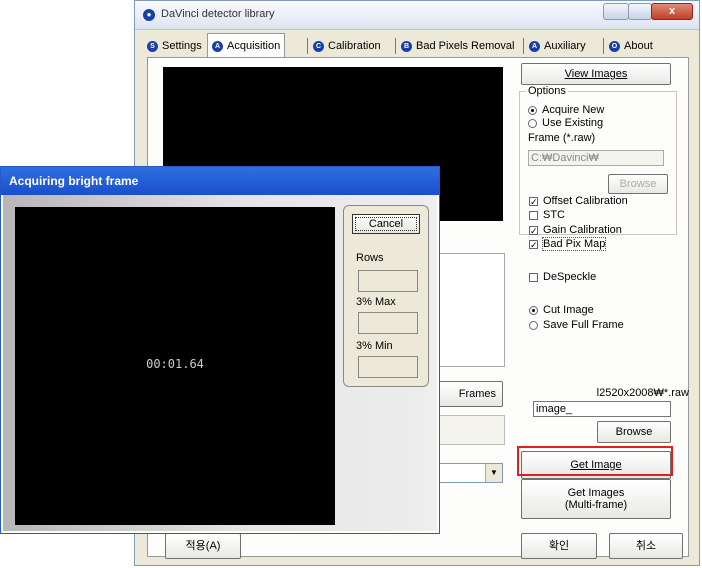 The width and height of the screenshot is (702, 568). What do you see at coordinates (469, 473) in the screenshot?
I see `mode-select: ▼` at bounding box center [469, 473].